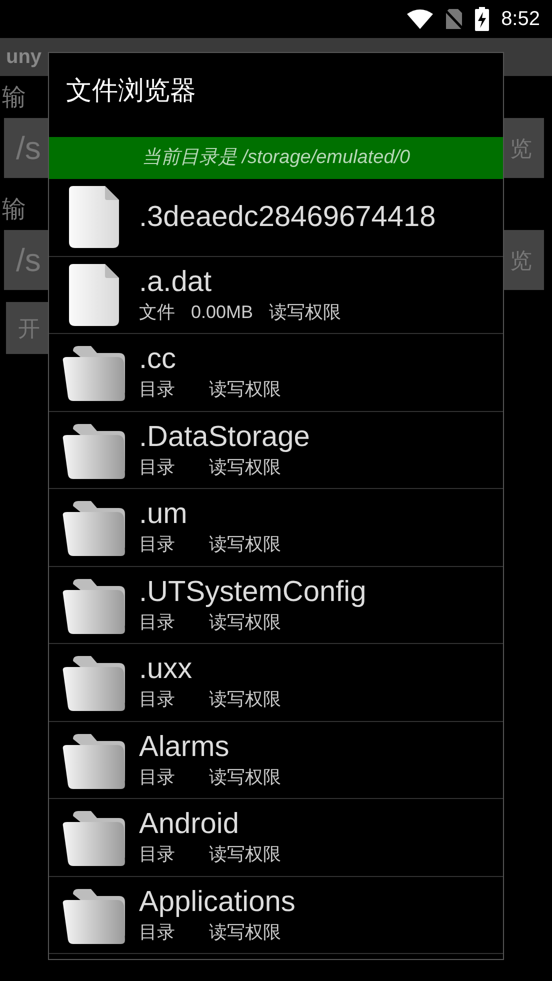 The height and width of the screenshot is (981, 552). Describe the element at coordinates (248, 281) in the screenshot. I see `file-name: .a.dat` at that location.